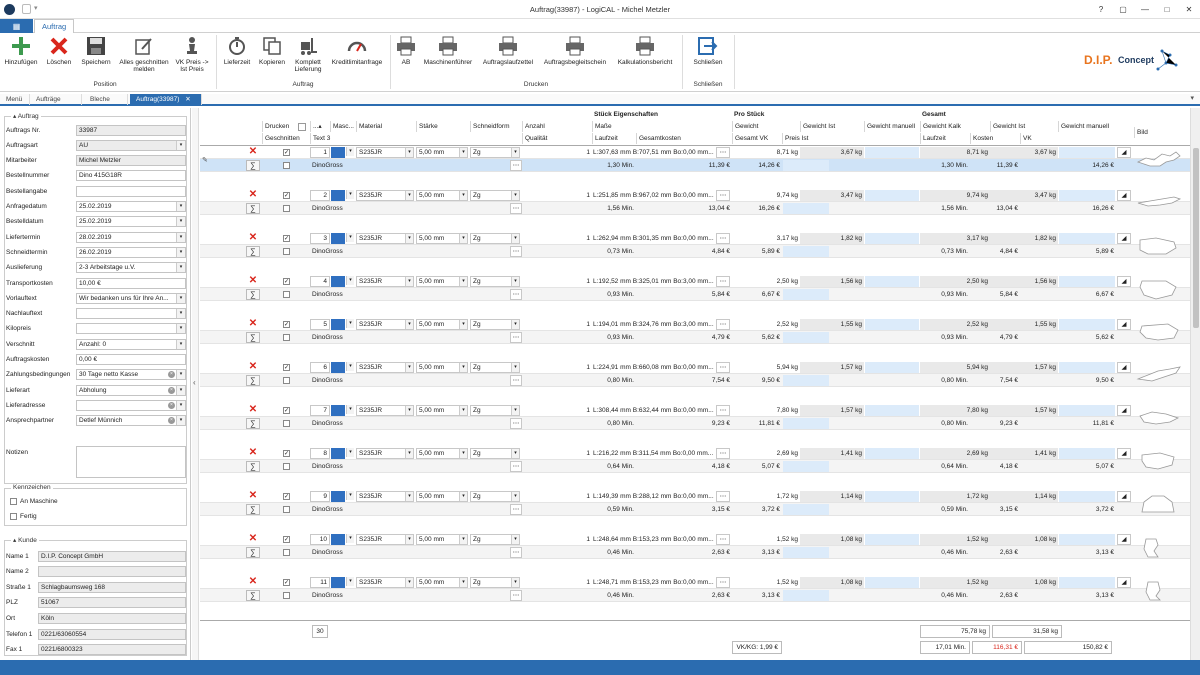 This screenshot has width=1200, height=675. I want to click on col-sort: ...▴, so click(320, 126).